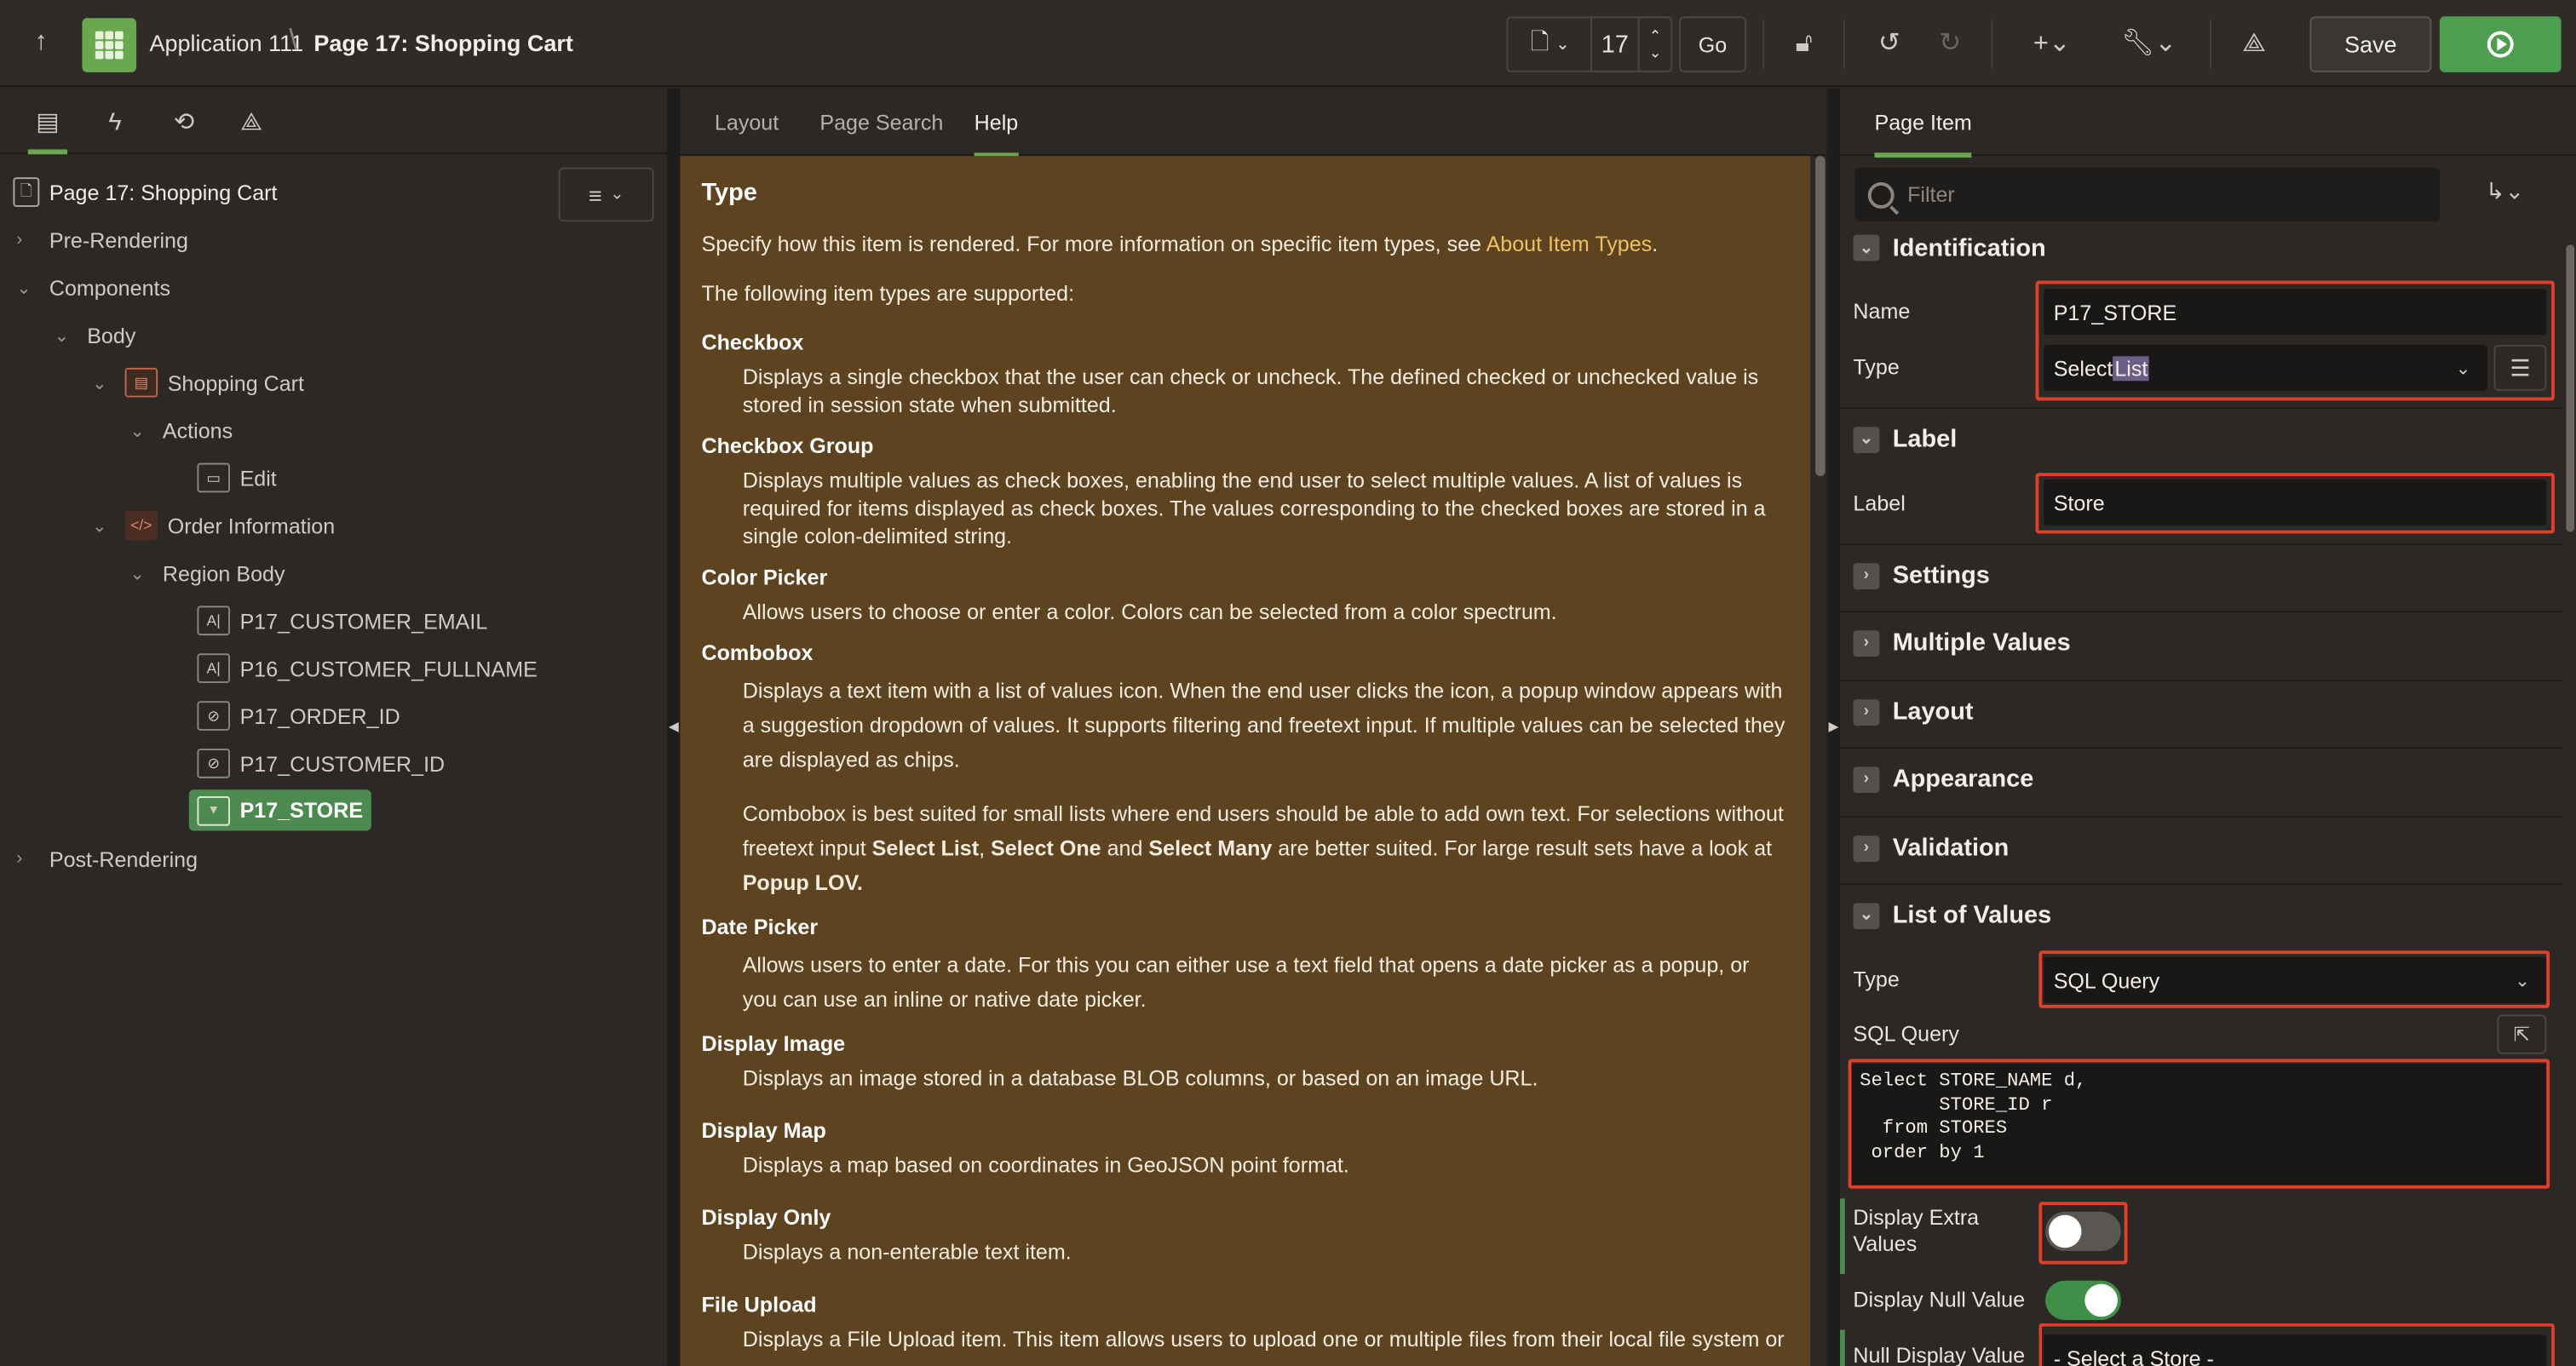  I want to click on tree-item-order-information: ⌄ </> Order Information, so click(214, 525).